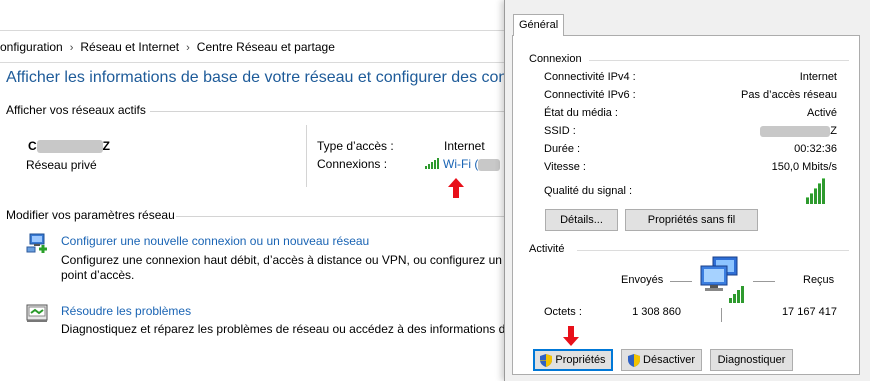  I want to click on breadcrumb-item-control-panel: onfiguration, so click(31, 47).